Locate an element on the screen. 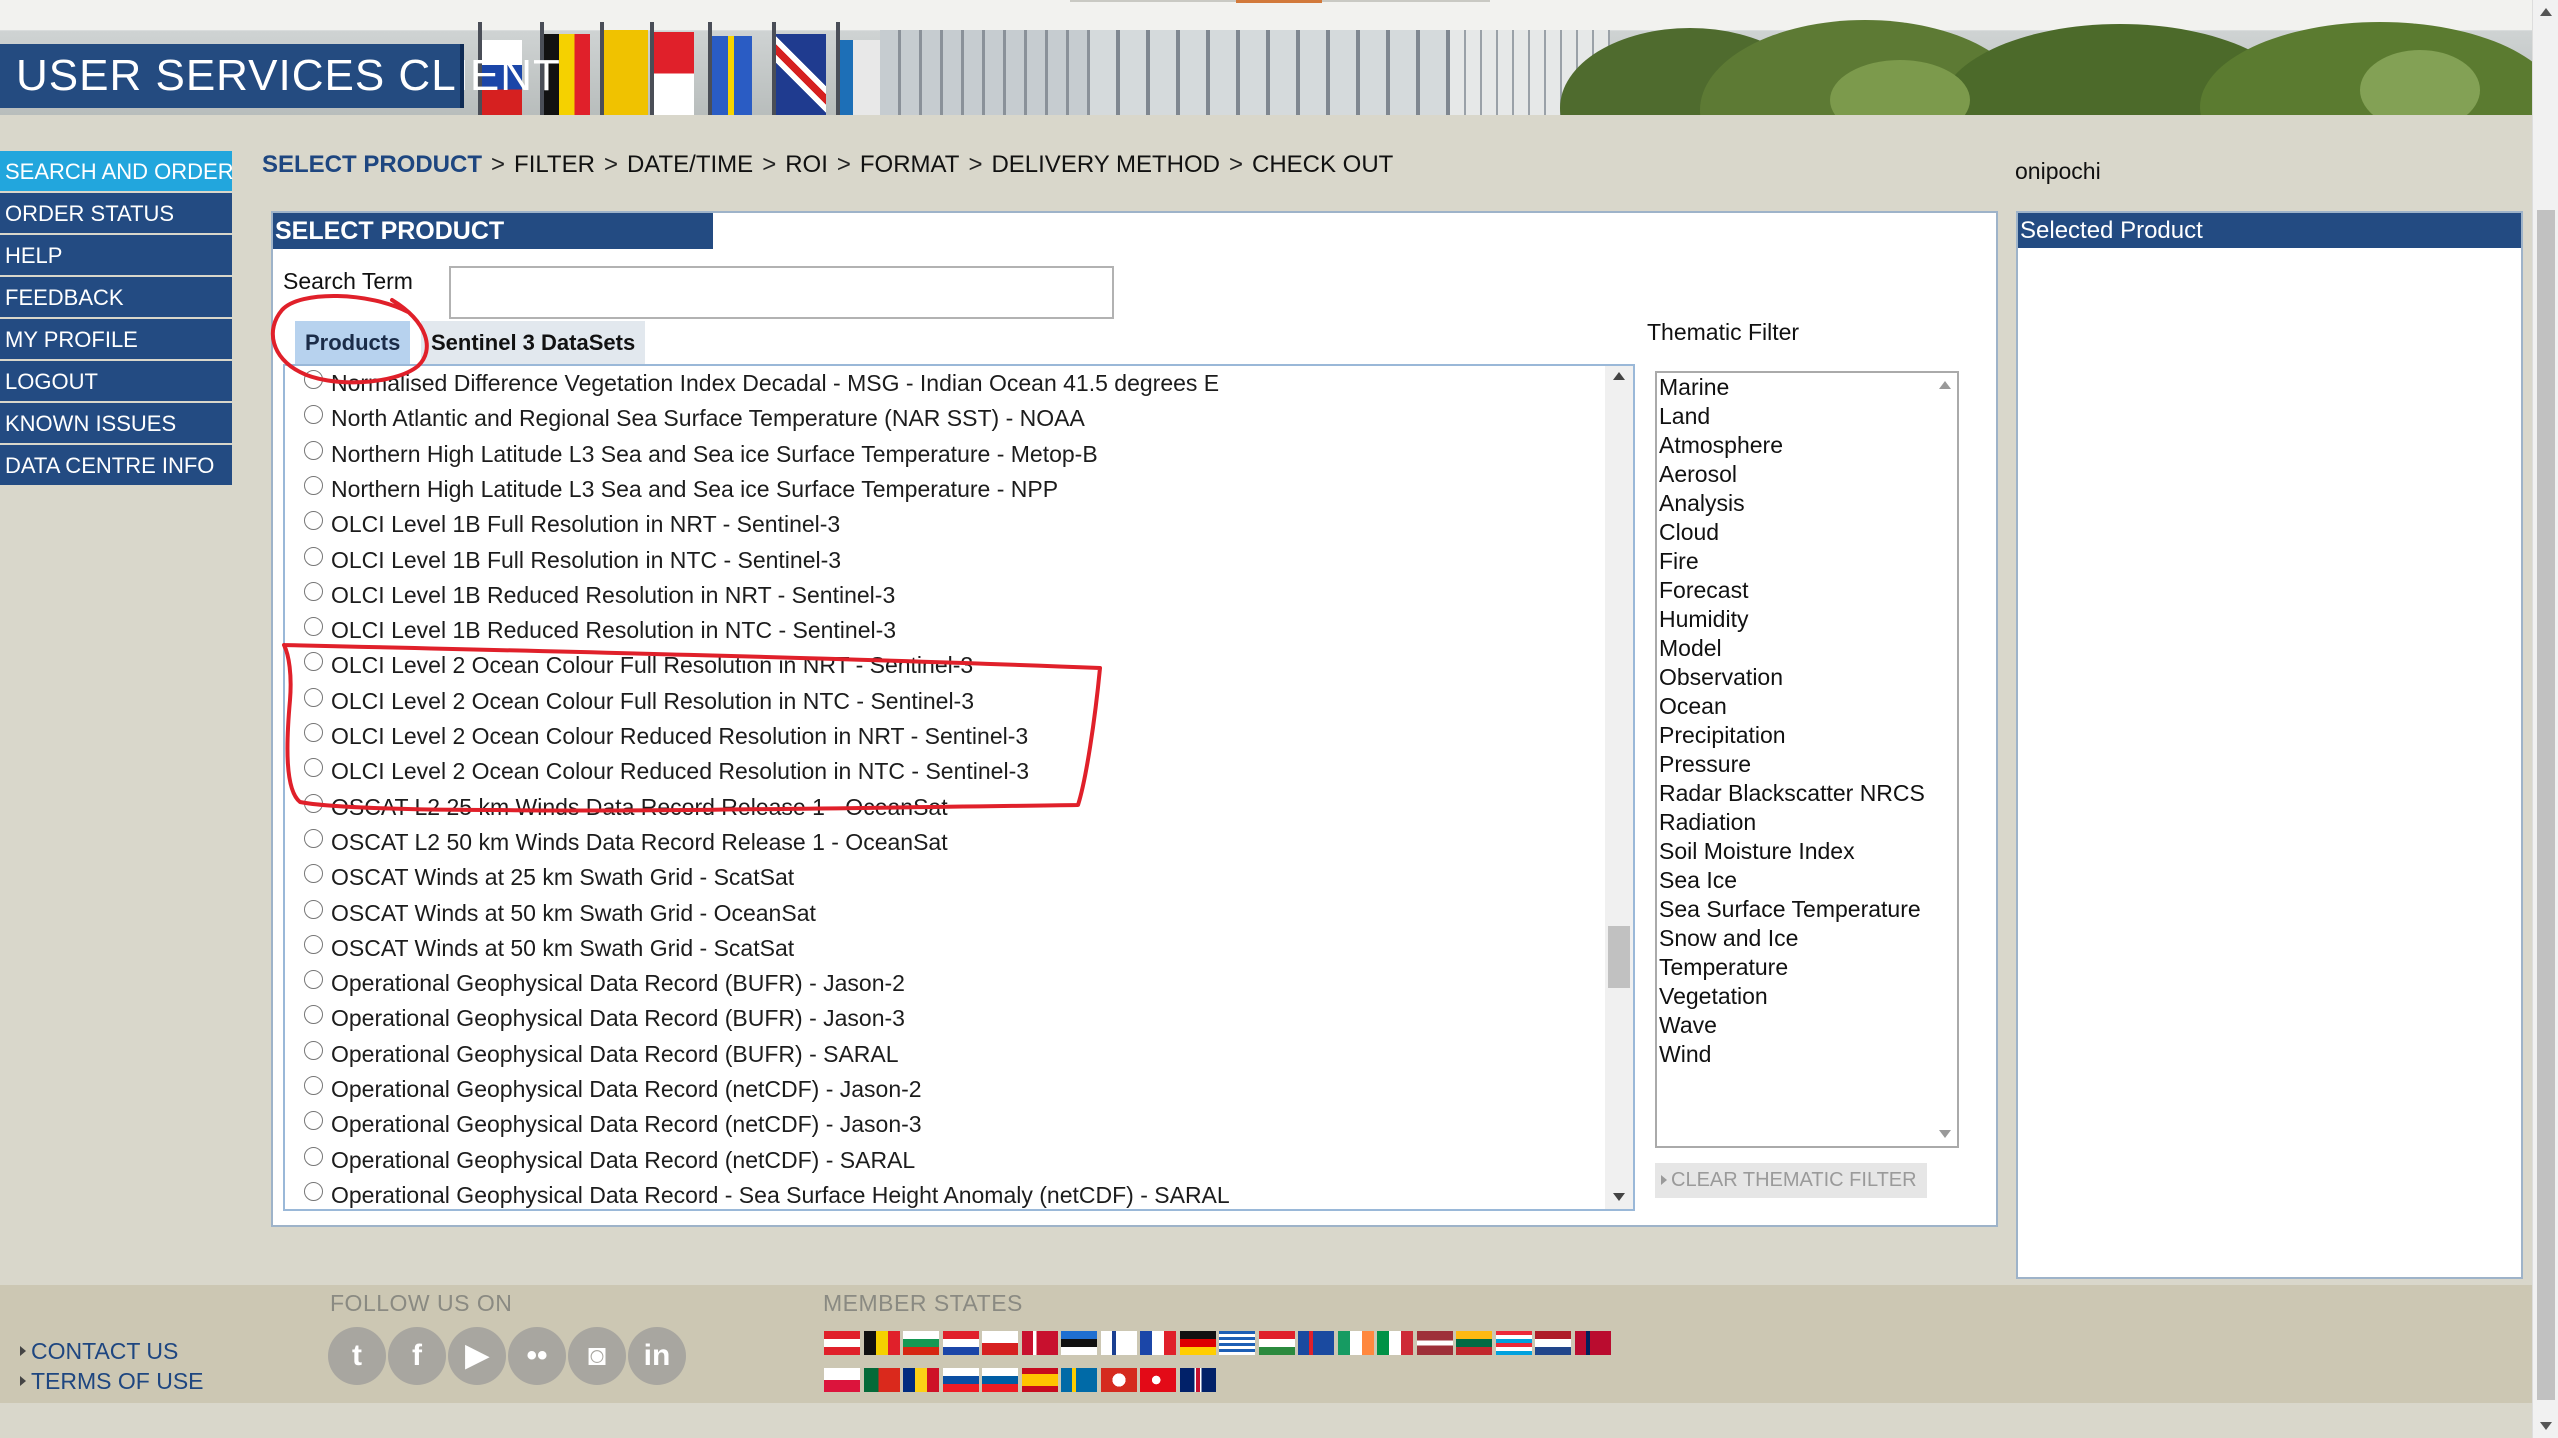  thematic-filter-option: Radiation is located at coordinates (1792, 822).